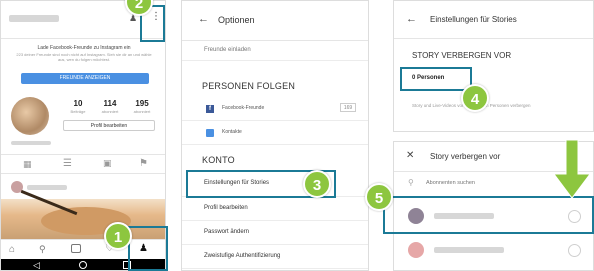  Describe the element at coordinates (243, 108) in the screenshot. I see `facebook-friends-label: Facebook-Freunde` at that location.